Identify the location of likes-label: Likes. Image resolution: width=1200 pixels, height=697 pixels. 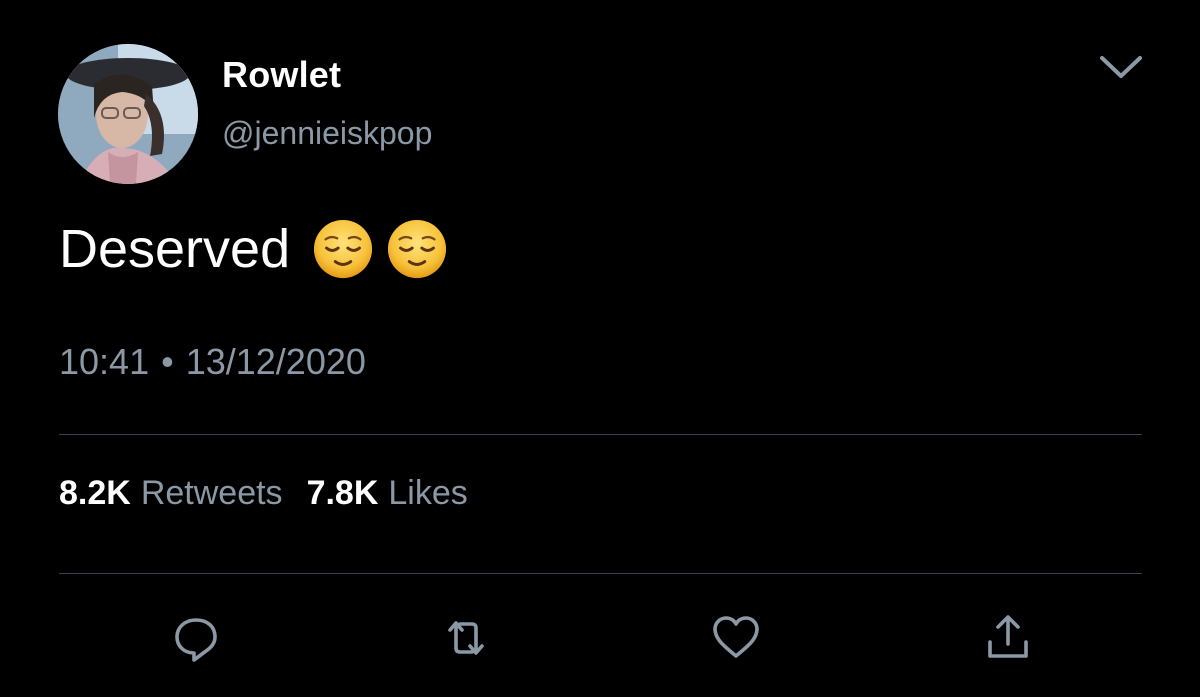
(428, 493).